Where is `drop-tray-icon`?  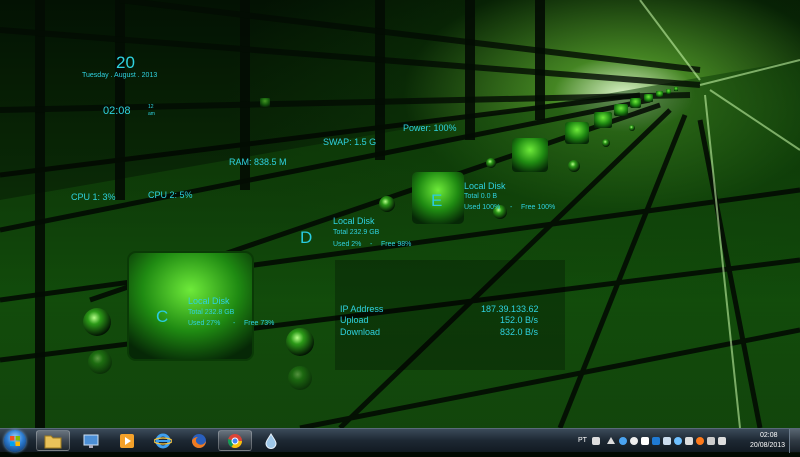
drop-tray-icon is located at coordinates (634, 441).